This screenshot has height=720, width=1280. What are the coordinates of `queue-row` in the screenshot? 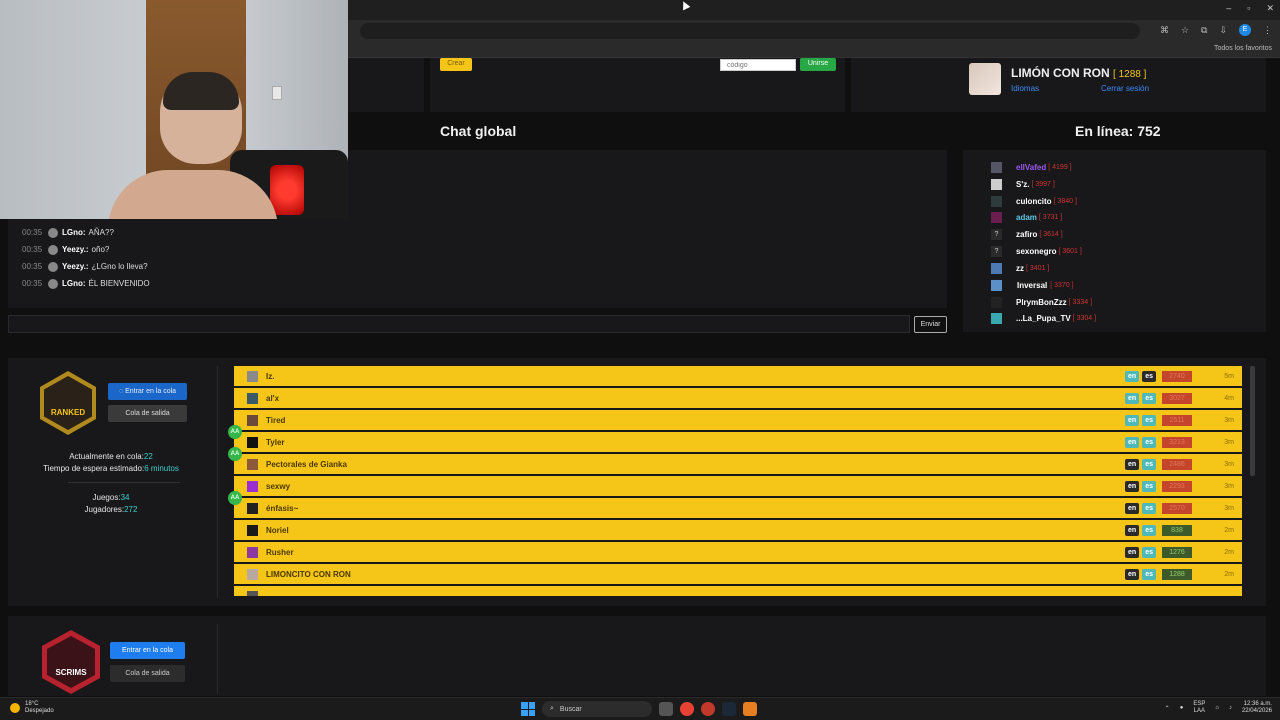 It's located at (738, 591).